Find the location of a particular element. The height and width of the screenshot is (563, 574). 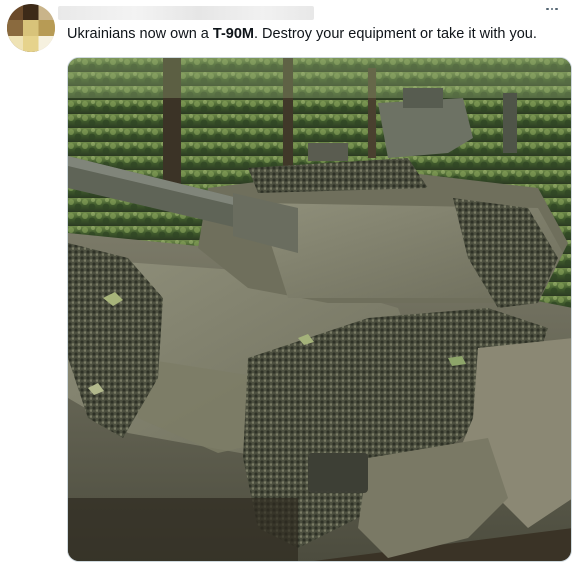

tweet-text-bold: T-90M is located at coordinates (233, 34).